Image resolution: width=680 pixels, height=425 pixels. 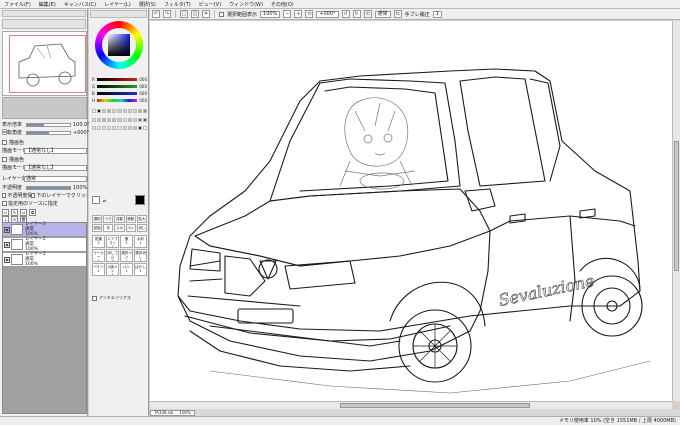 What do you see at coordinates (55, 167) in the screenshot?
I see `color-mode-dropdown: 【通常なし】` at bounding box center [55, 167].